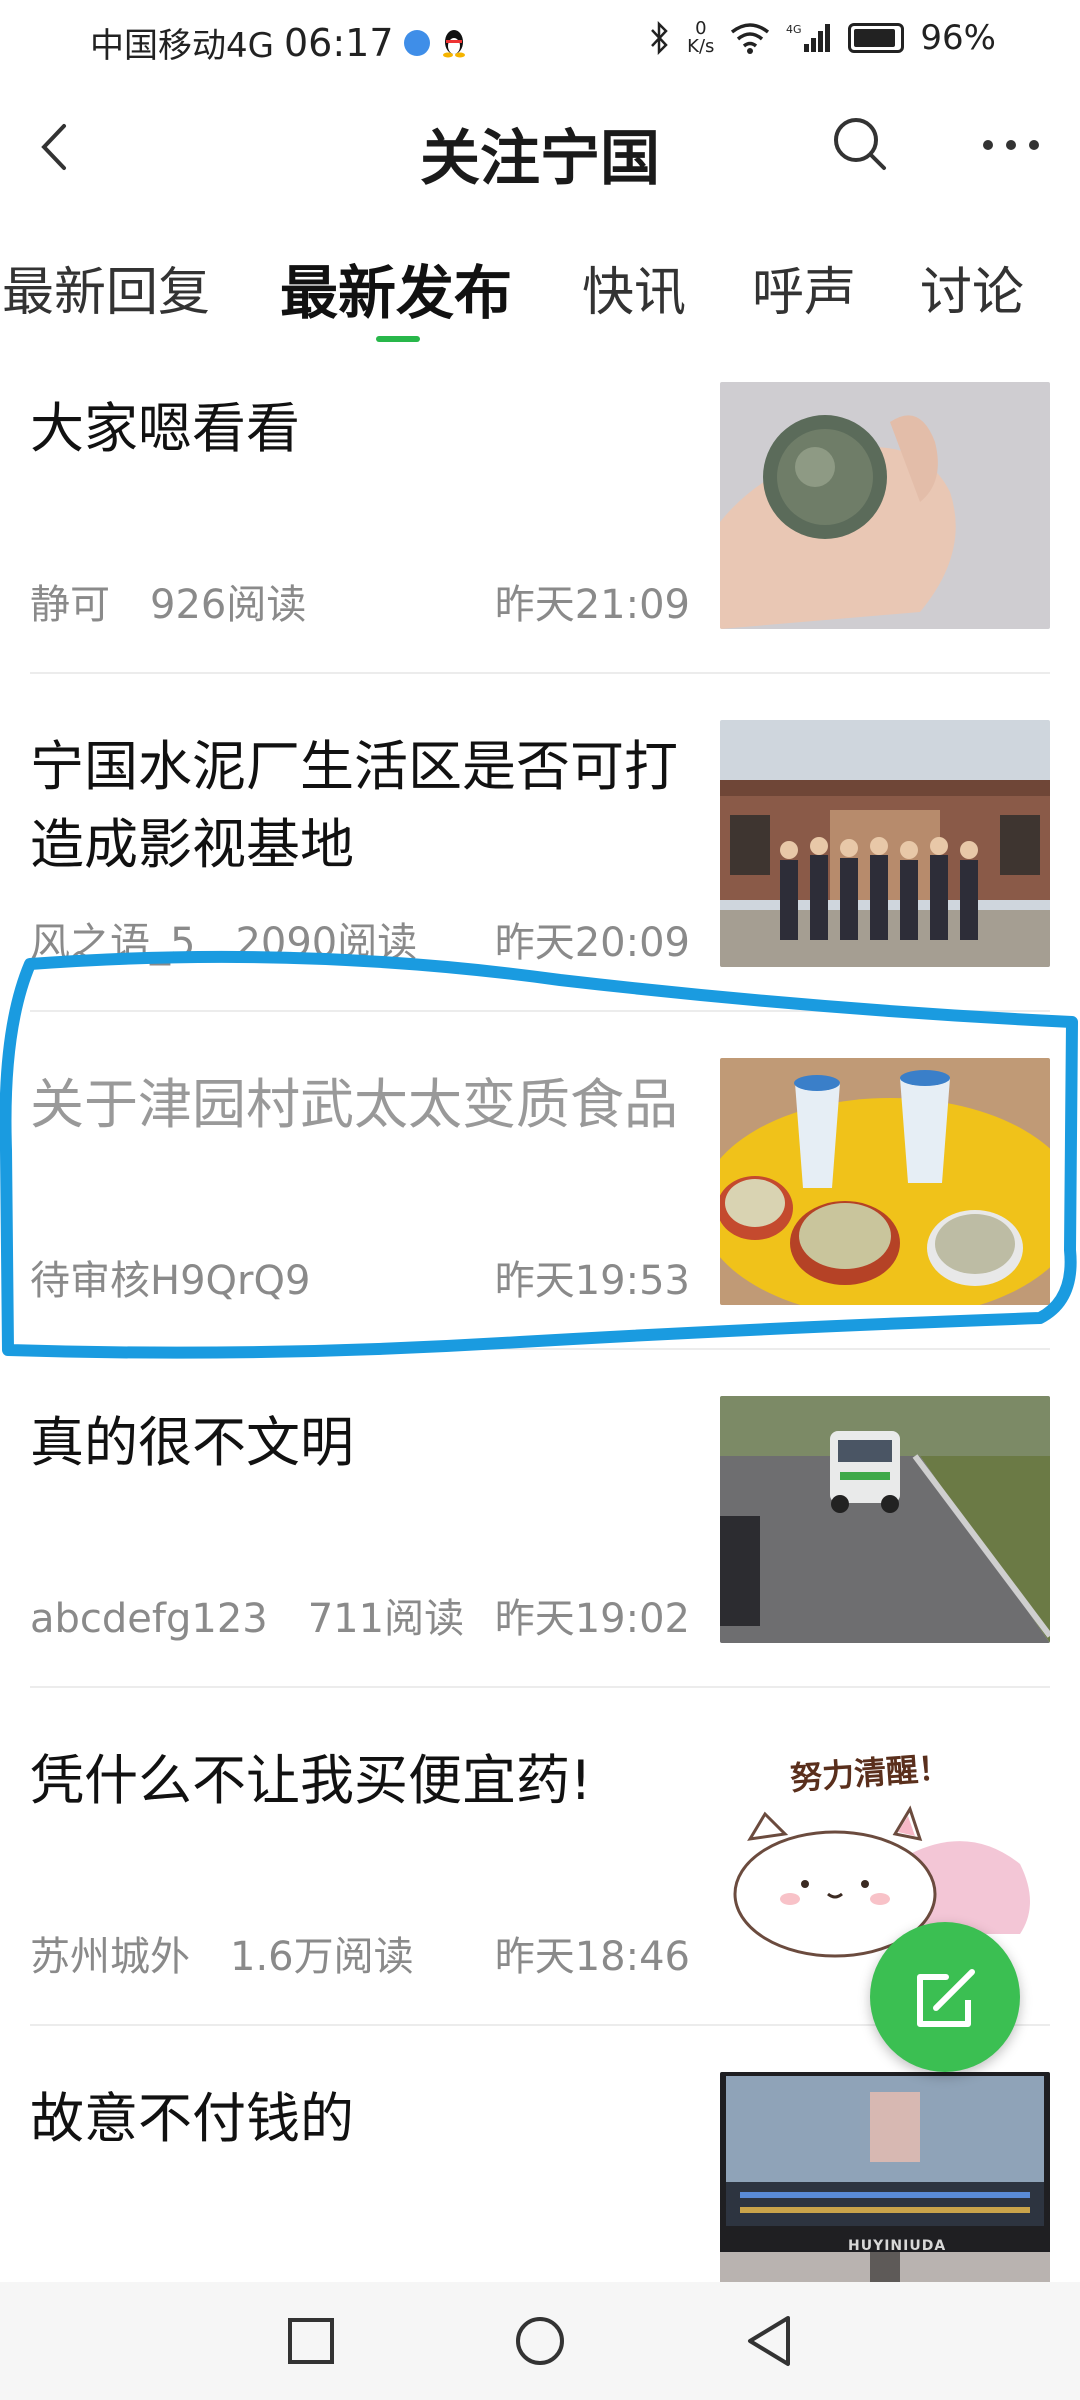  What do you see at coordinates (592, 1281) in the screenshot?
I see `post-time: 昨天19:53` at bounding box center [592, 1281].